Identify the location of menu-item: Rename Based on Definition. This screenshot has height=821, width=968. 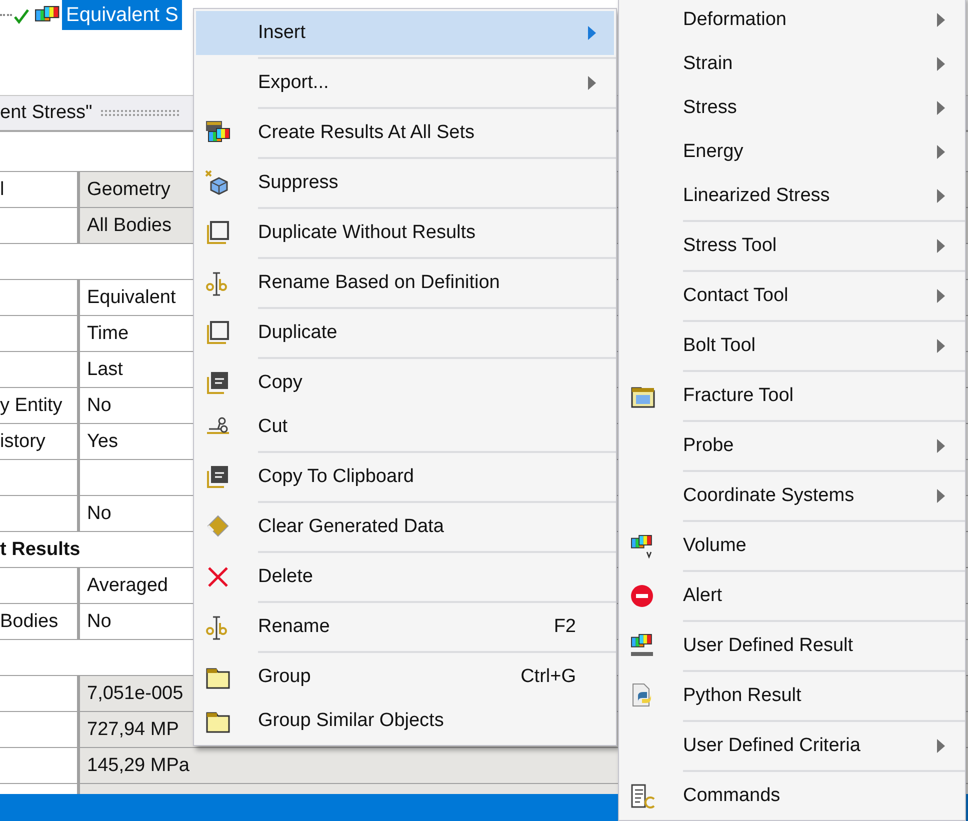
(405, 283).